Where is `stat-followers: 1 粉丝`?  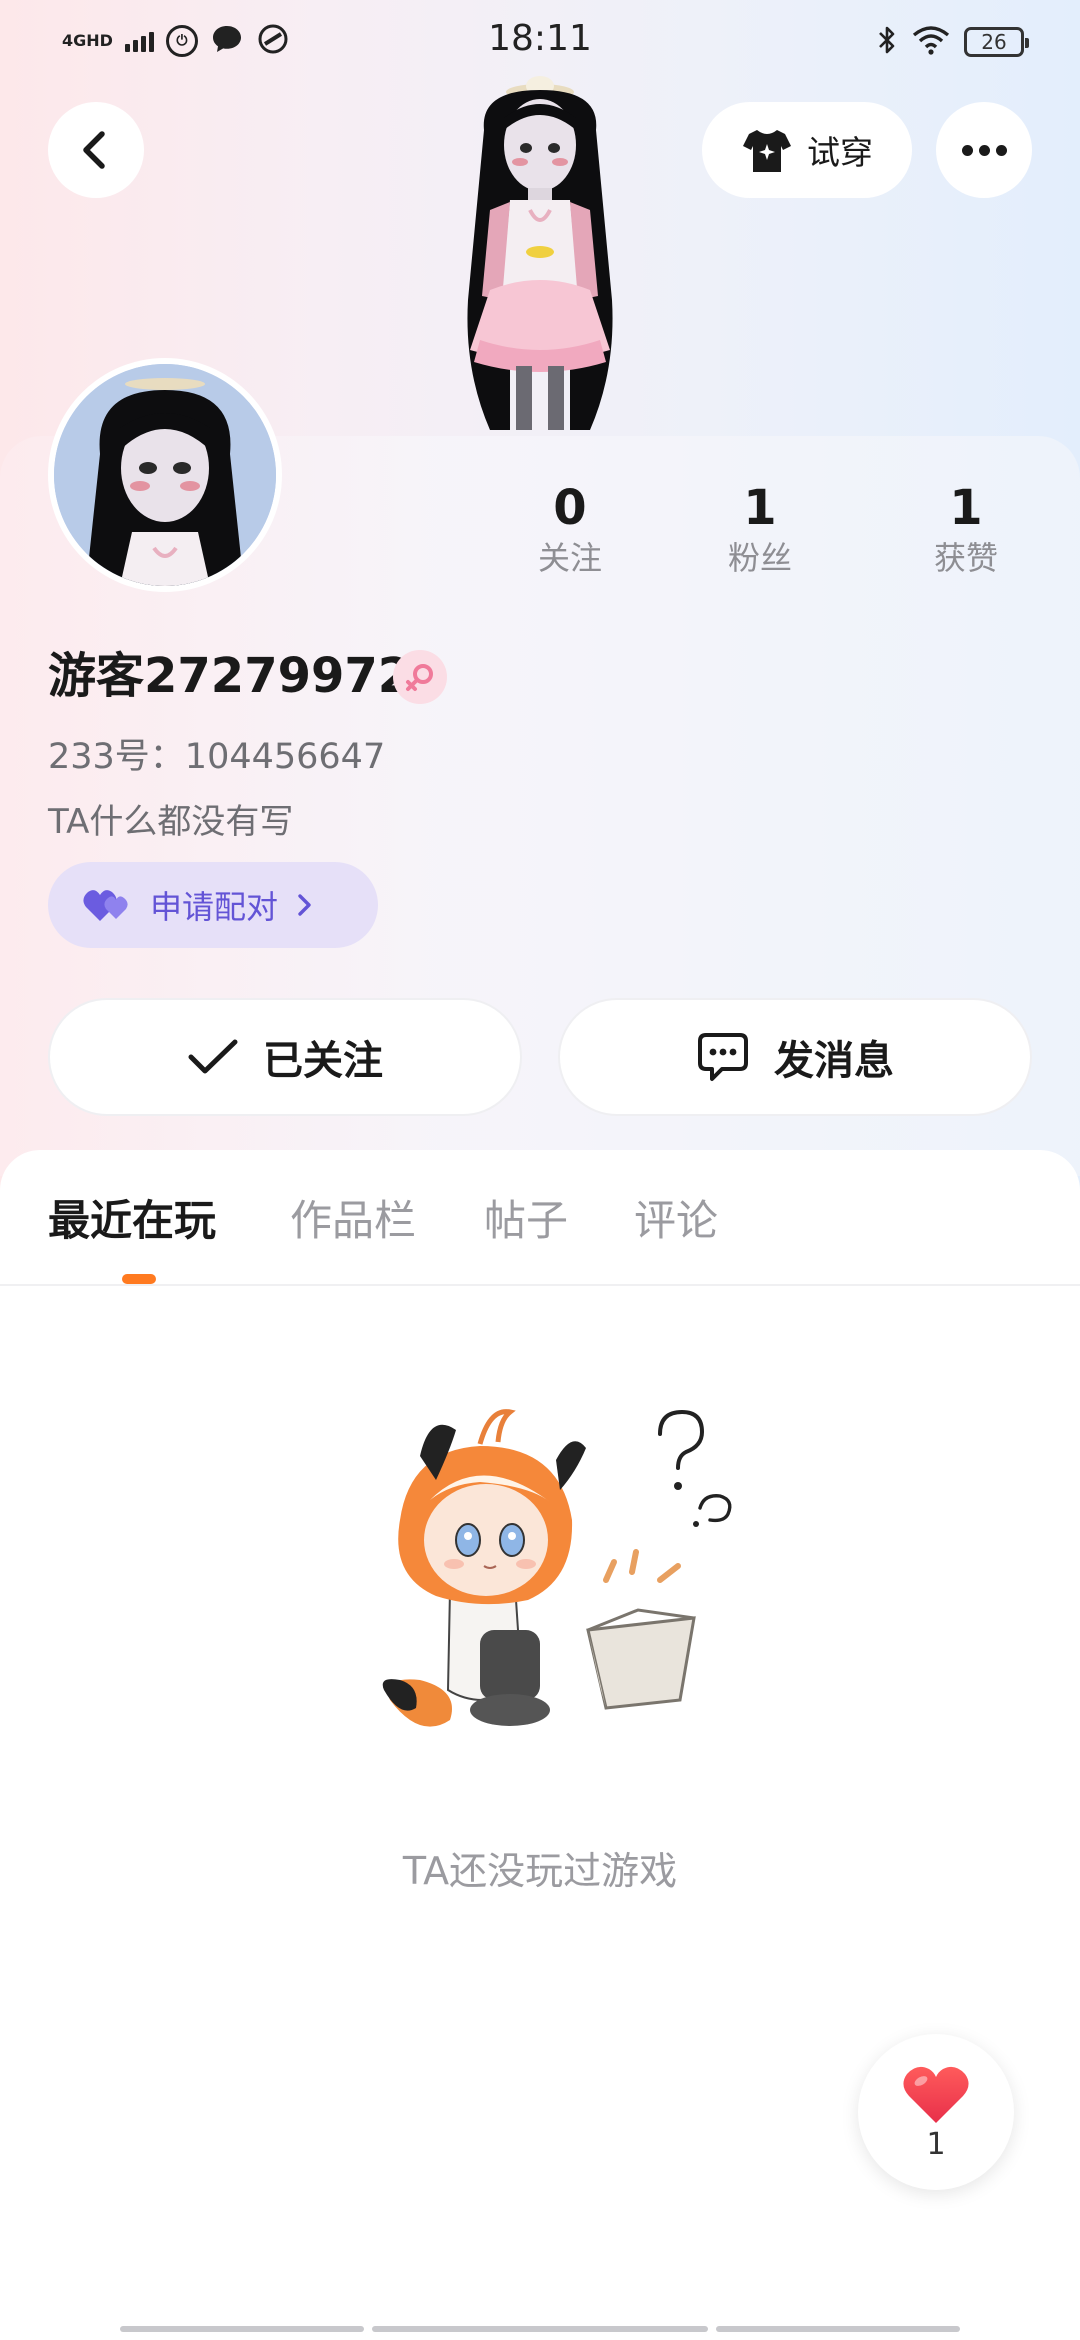 stat-followers: 1 粉丝 is located at coordinates (760, 530).